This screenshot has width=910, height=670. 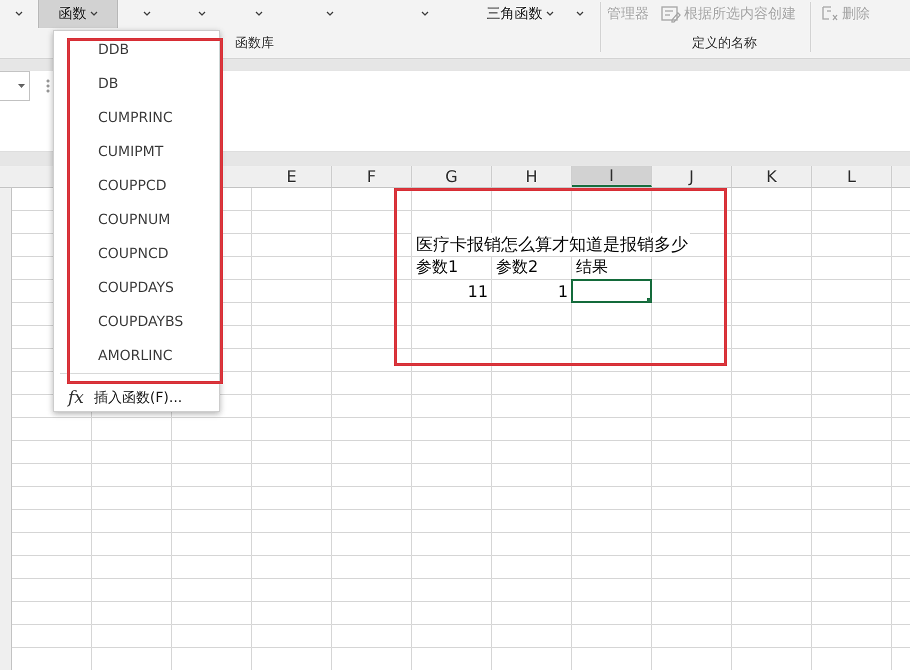 I want to click on column-header: F, so click(x=372, y=176).